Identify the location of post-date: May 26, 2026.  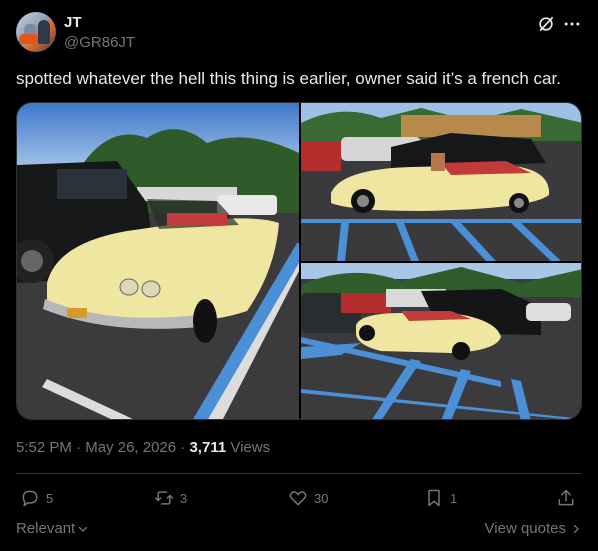
(130, 447).